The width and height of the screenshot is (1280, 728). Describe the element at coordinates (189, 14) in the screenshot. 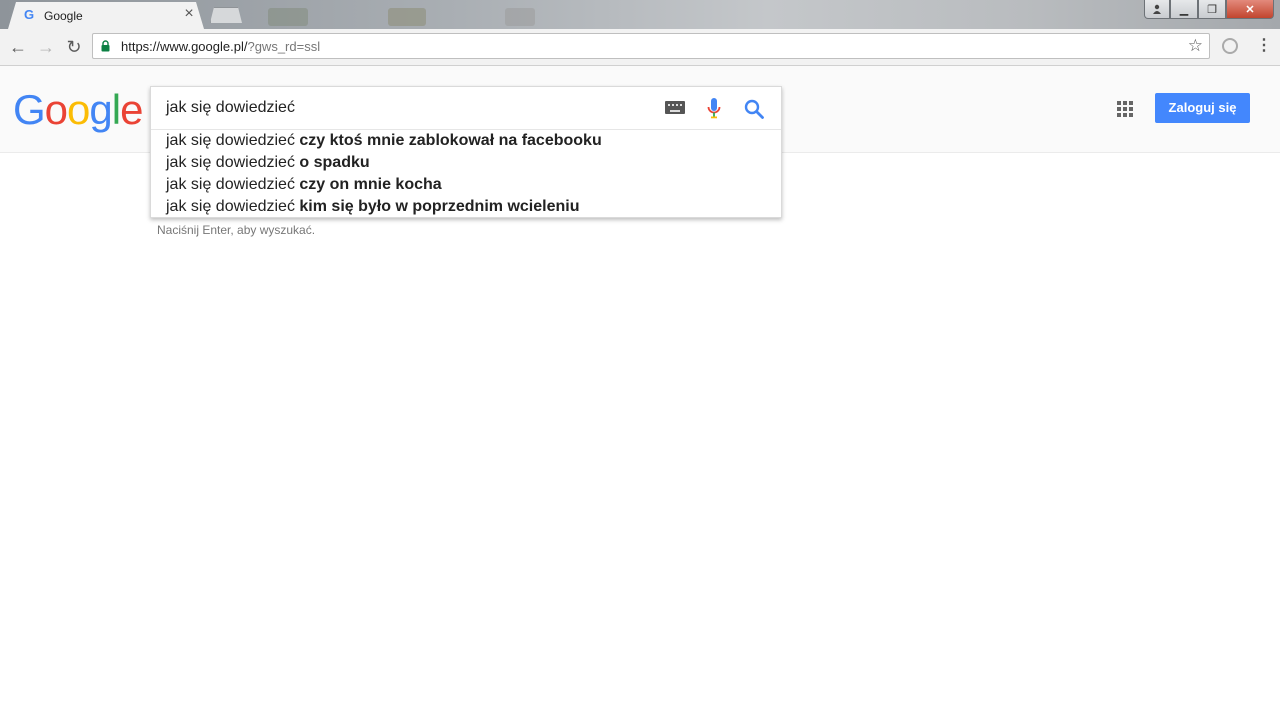

I see `tab-close-icon: ×` at that location.